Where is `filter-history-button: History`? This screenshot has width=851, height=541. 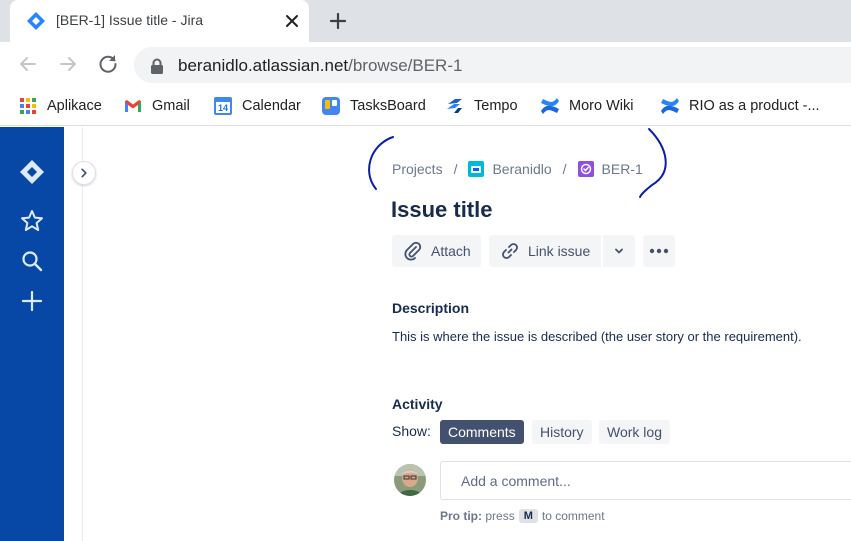
filter-history-button: History is located at coordinates (562, 432).